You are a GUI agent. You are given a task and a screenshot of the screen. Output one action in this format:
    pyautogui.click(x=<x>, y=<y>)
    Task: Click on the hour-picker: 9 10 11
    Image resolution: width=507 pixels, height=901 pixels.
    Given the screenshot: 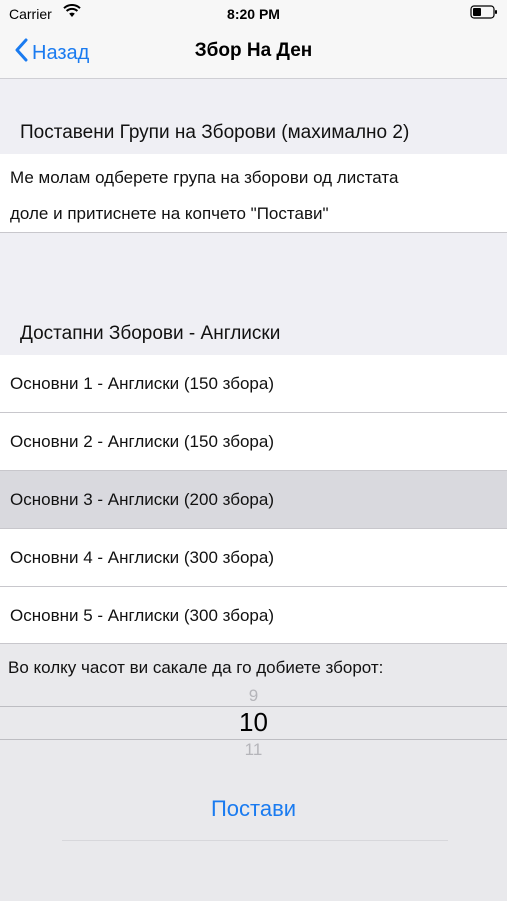 What is the action you would take?
    pyautogui.click(x=253, y=722)
    